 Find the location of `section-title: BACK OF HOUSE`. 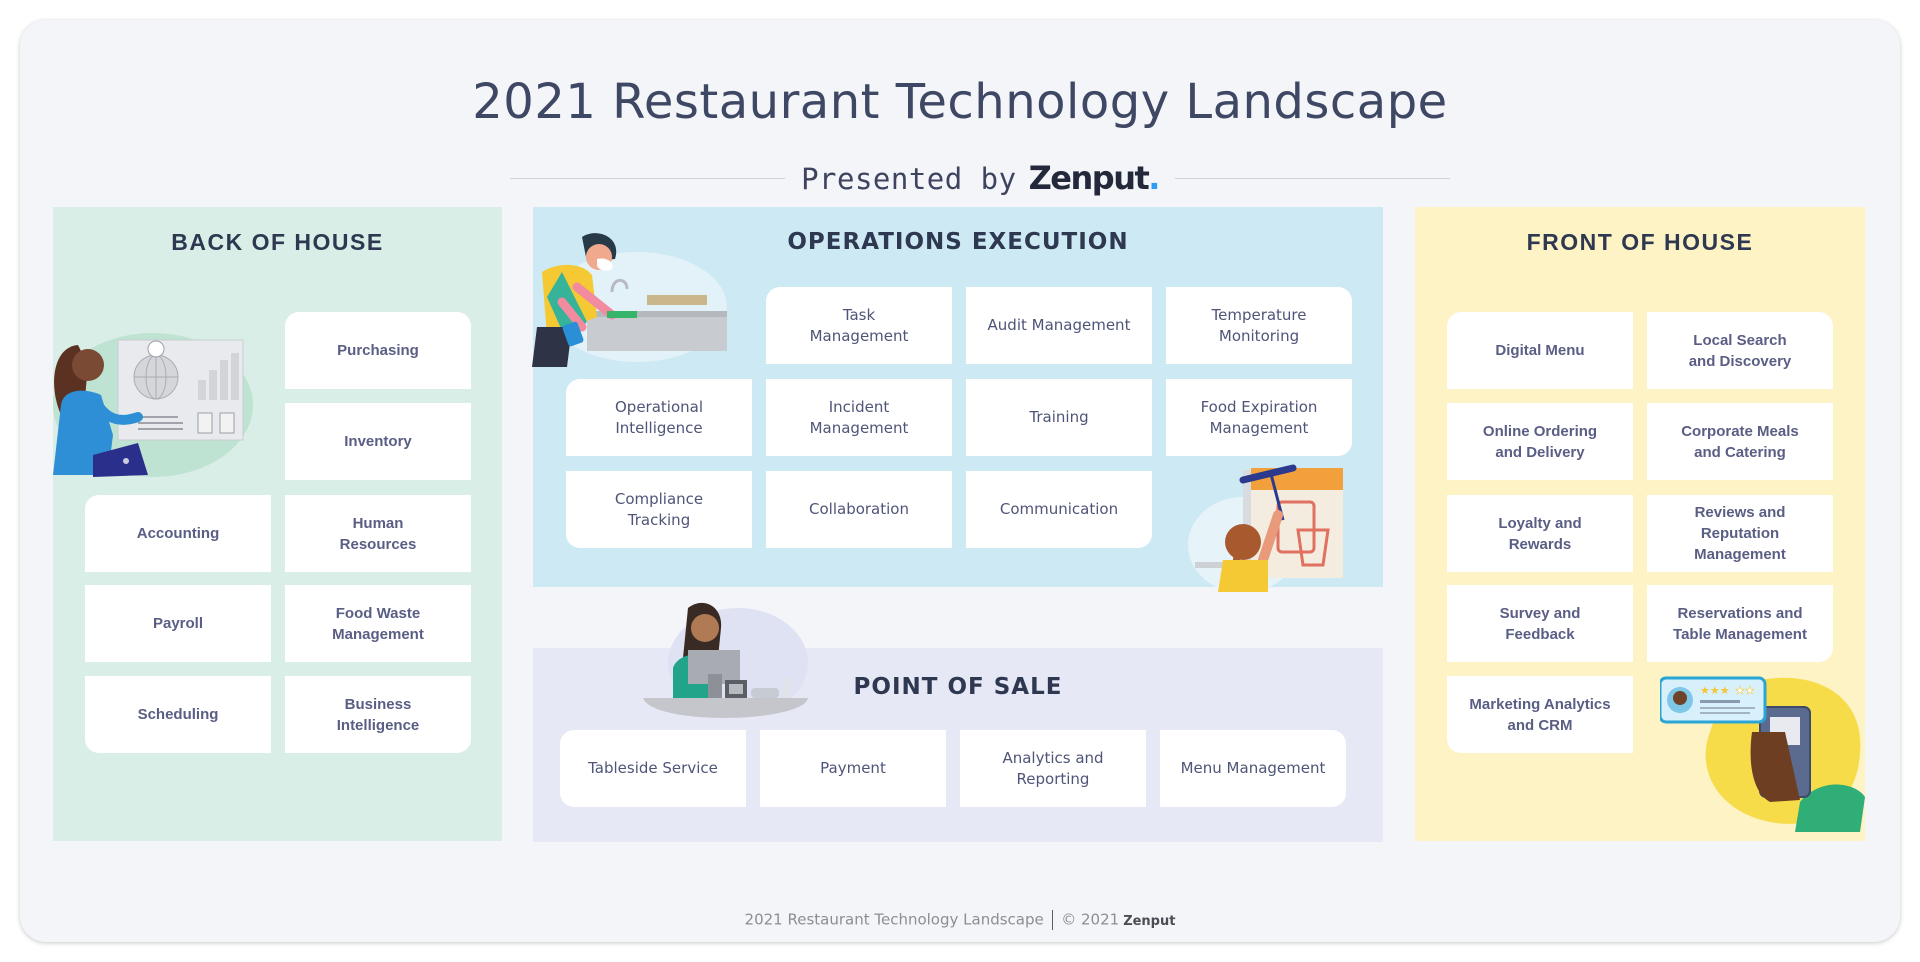

section-title: BACK OF HOUSE is located at coordinates (277, 242).